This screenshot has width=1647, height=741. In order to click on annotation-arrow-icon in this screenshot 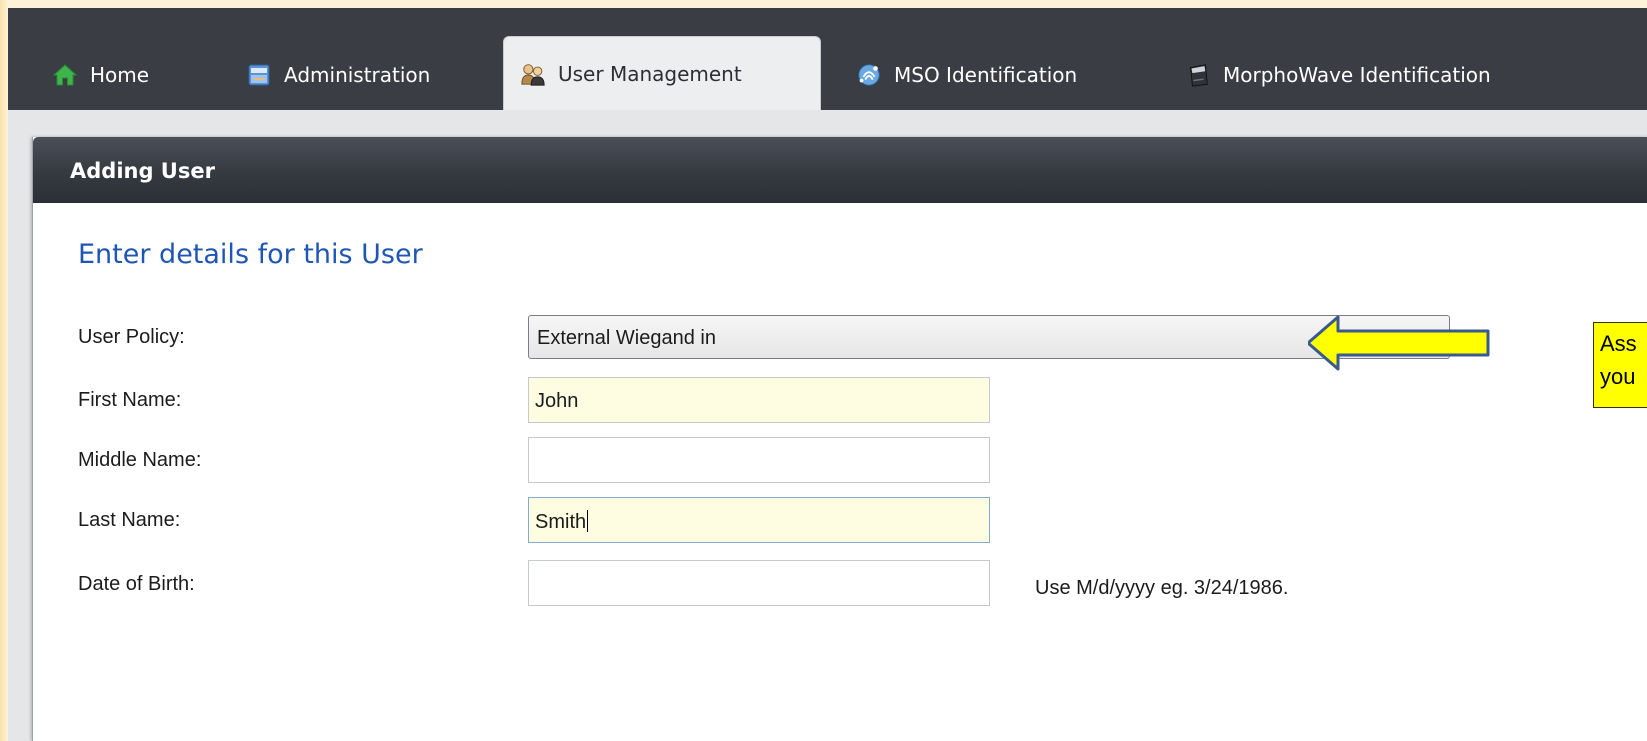, I will do `click(1399, 343)`.